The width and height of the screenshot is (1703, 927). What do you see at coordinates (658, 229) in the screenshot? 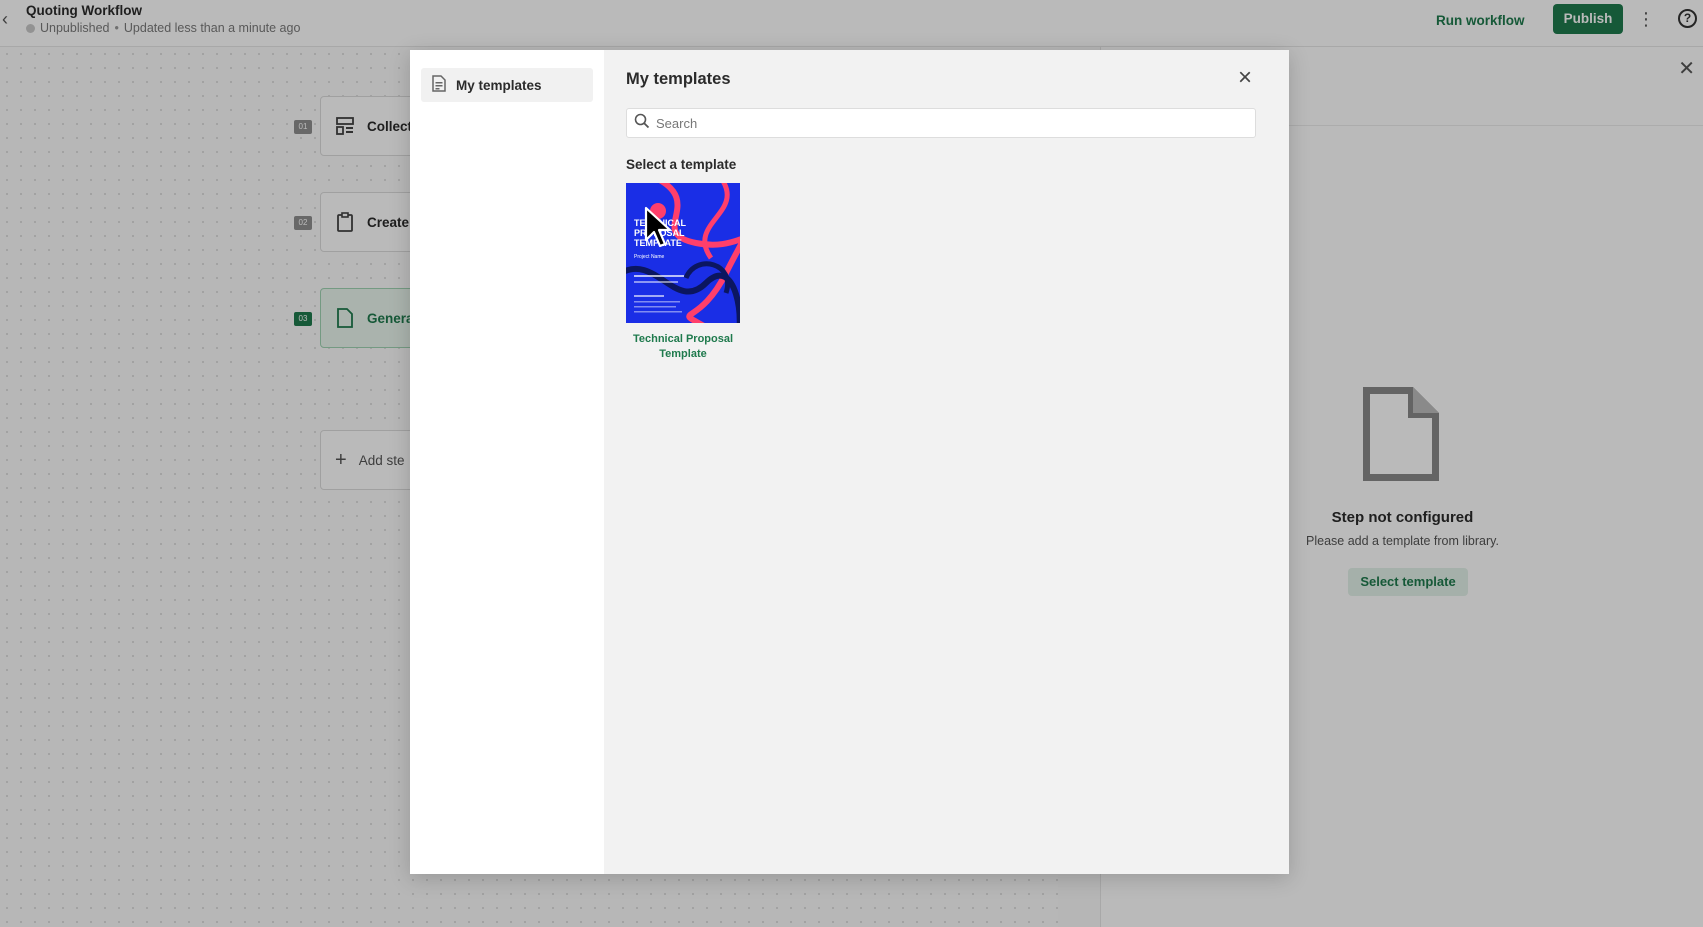
I see `mouse-pointer-icon` at bounding box center [658, 229].